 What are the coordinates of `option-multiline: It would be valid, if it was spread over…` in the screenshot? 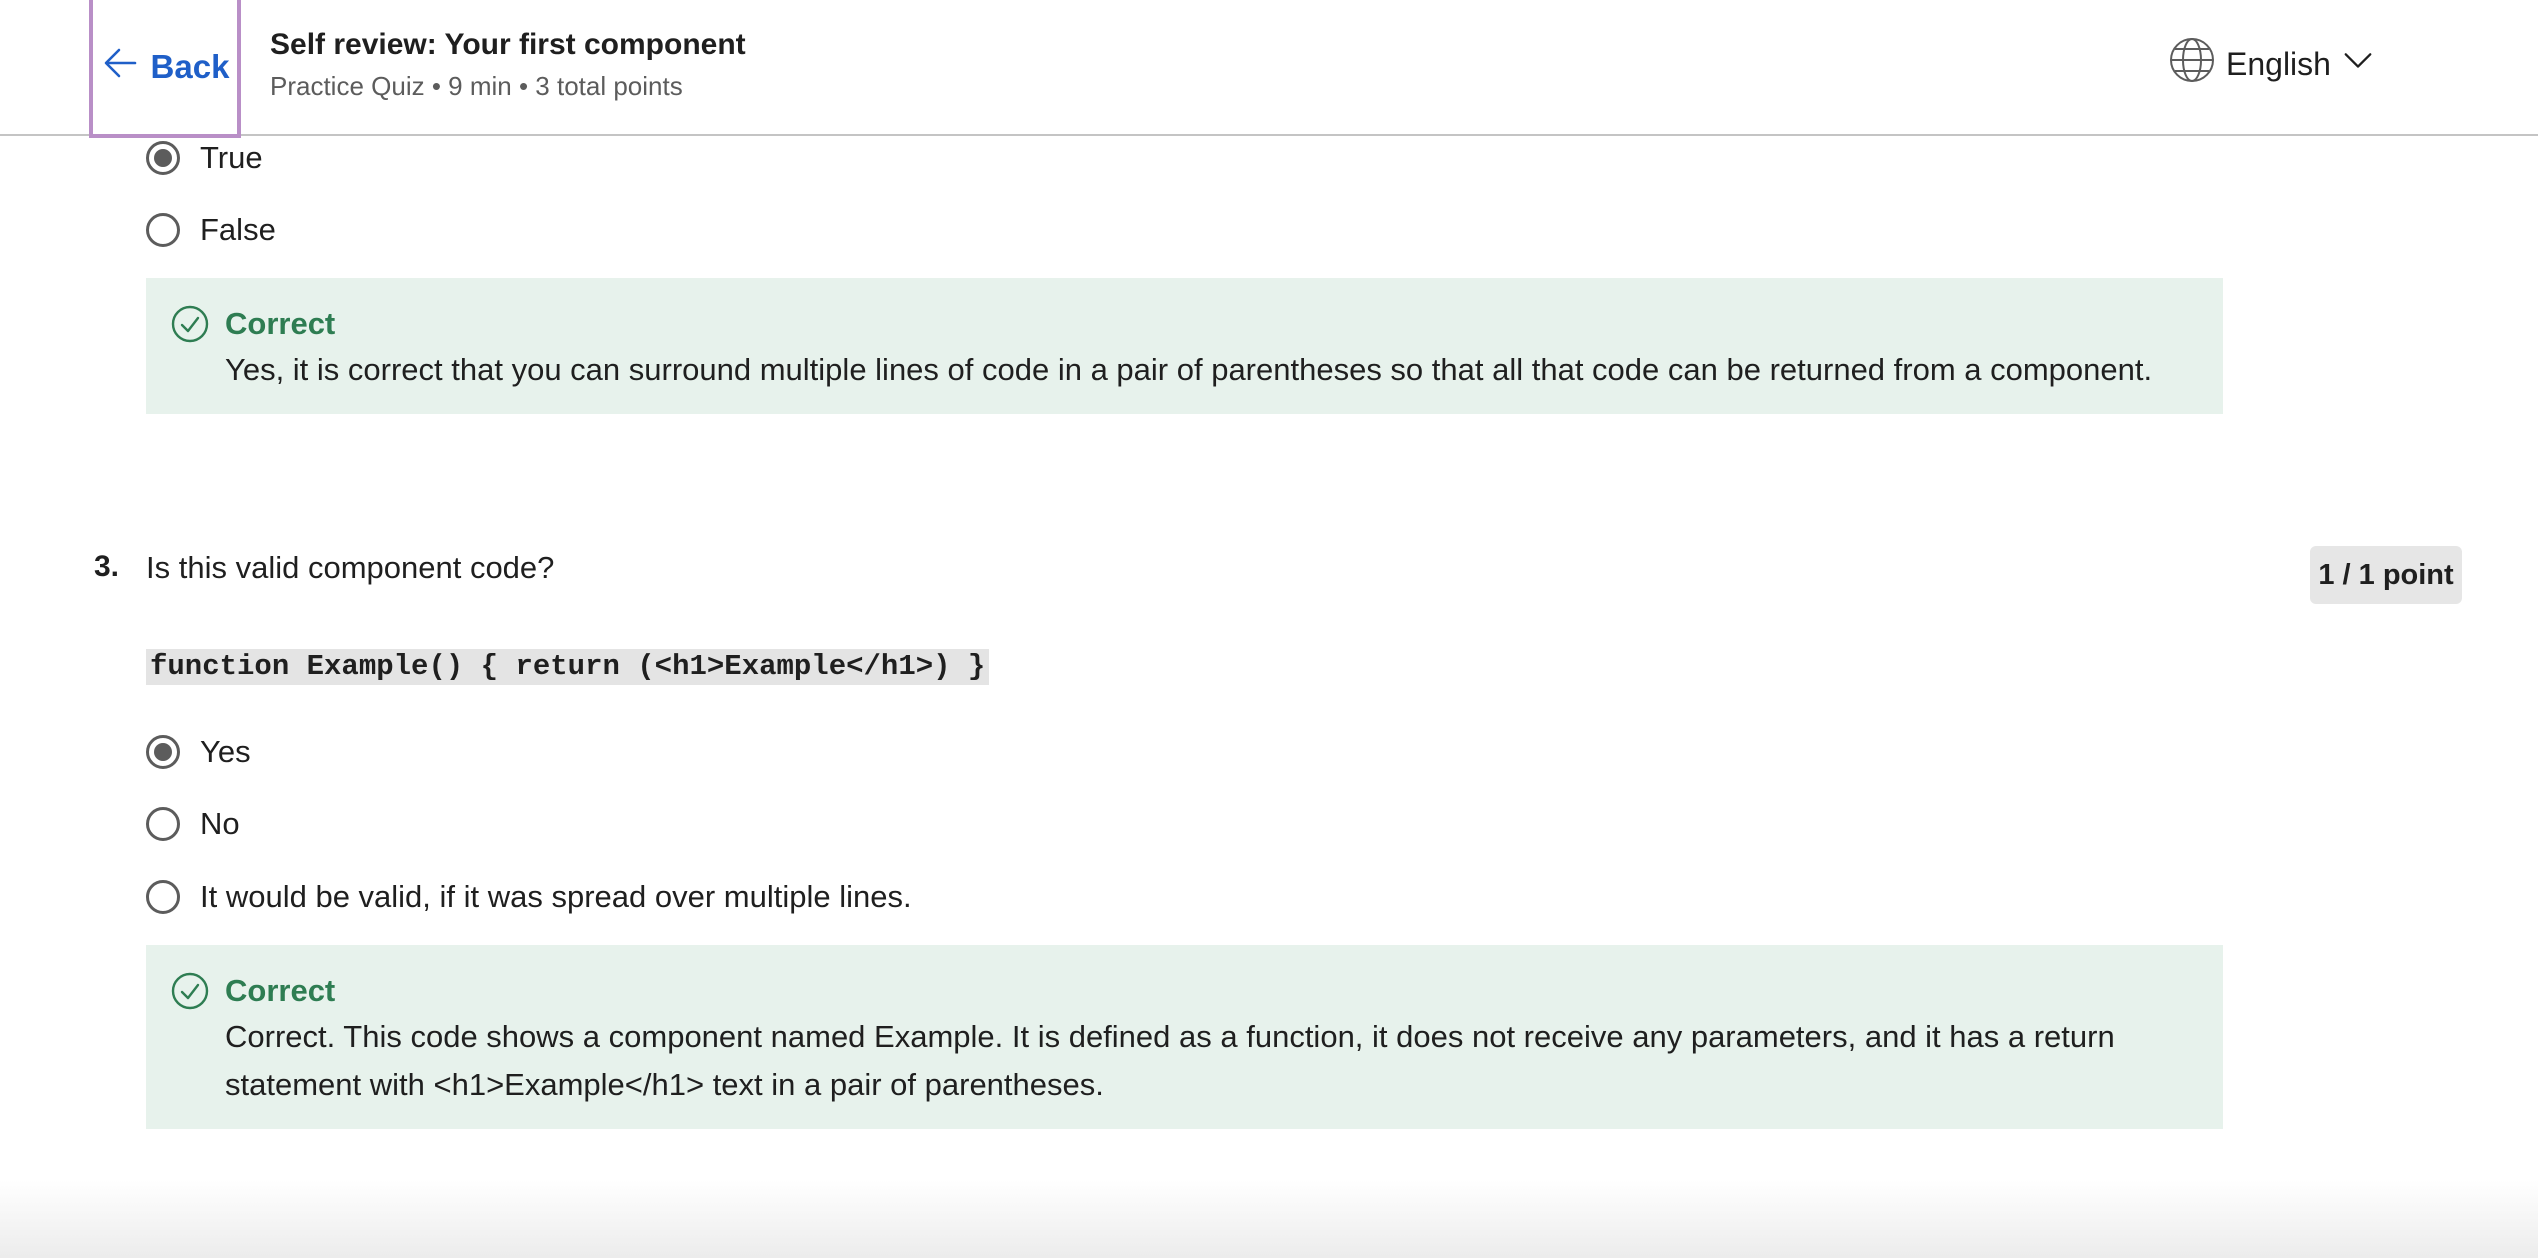 It's located at (529, 897).